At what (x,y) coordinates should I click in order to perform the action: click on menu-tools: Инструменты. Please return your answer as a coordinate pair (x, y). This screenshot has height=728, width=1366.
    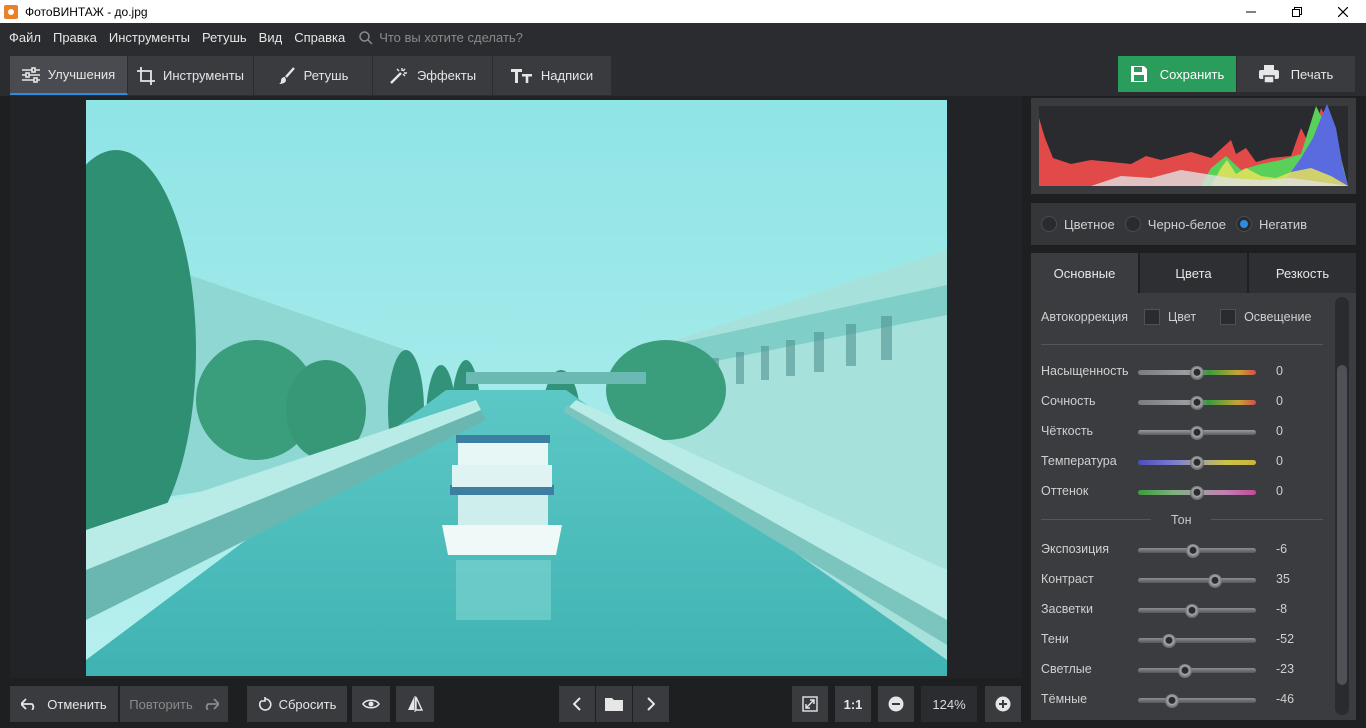
    Looking at the image, I should click on (149, 37).